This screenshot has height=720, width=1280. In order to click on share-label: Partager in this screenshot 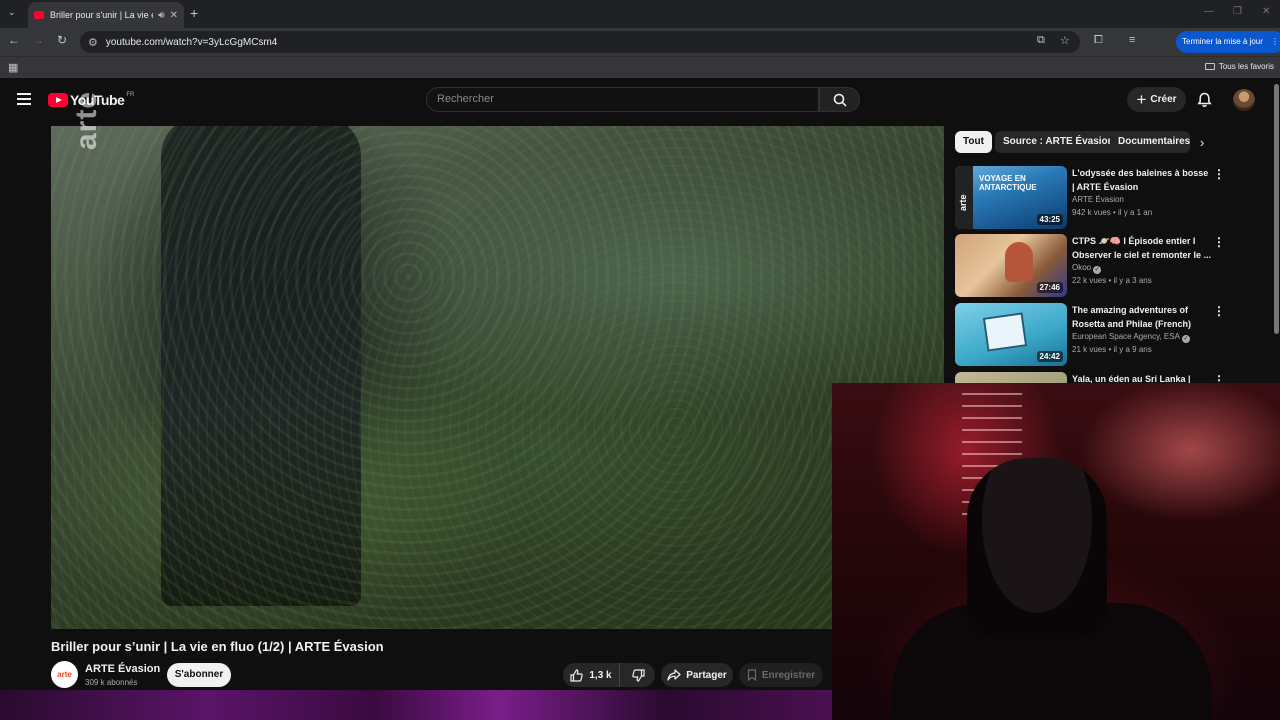, I will do `click(706, 675)`.